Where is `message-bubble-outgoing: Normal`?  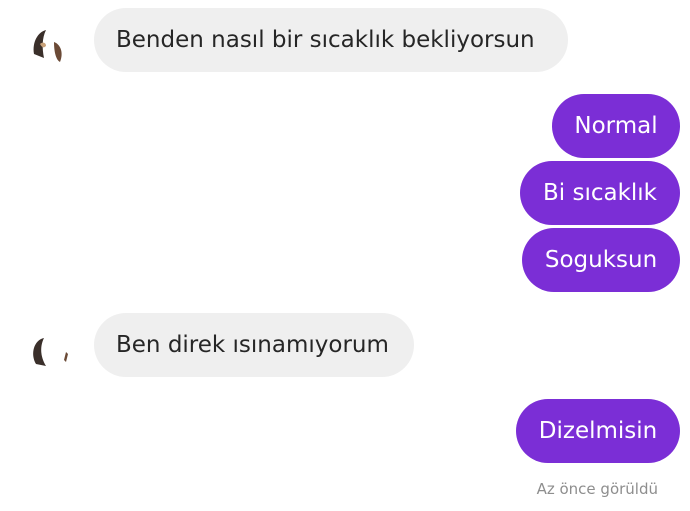
message-bubble-outgoing: Normal is located at coordinates (616, 126).